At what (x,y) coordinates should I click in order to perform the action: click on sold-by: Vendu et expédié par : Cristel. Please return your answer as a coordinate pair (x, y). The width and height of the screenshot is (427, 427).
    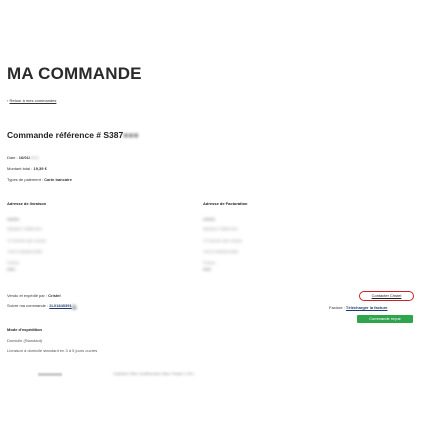
    Looking at the image, I should click on (34, 295).